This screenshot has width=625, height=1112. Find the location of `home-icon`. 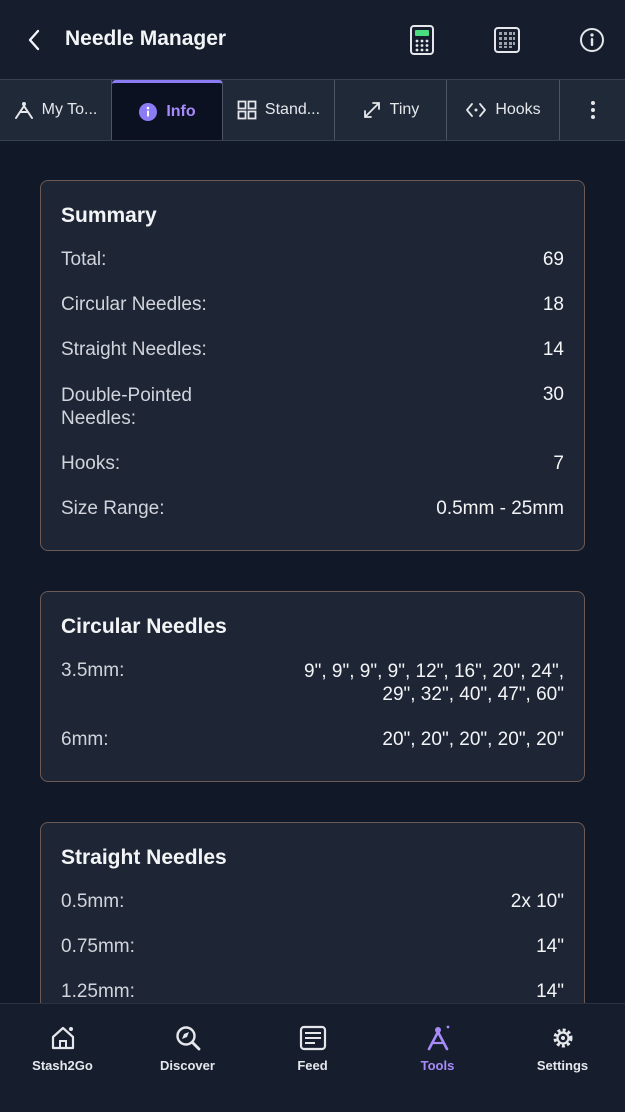

home-icon is located at coordinates (62, 1038).